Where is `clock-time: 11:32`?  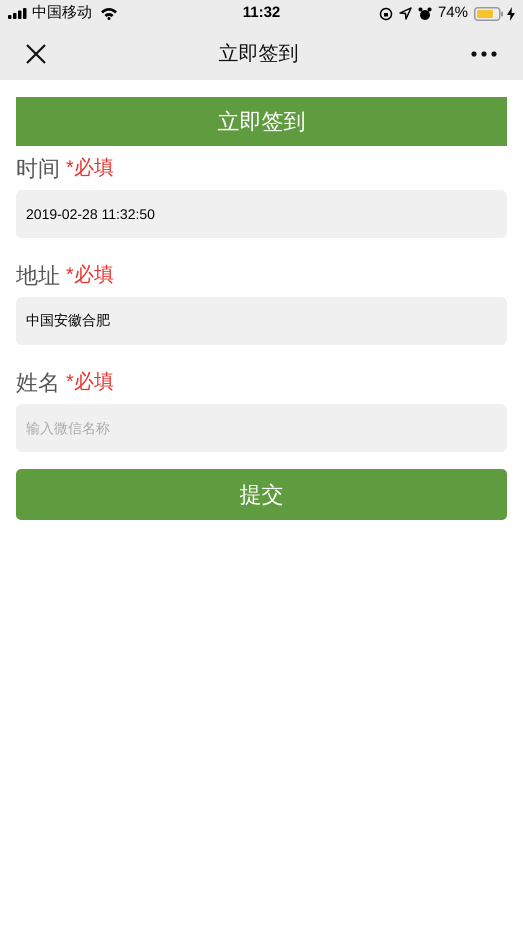 clock-time: 11:32 is located at coordinates (261, 13).